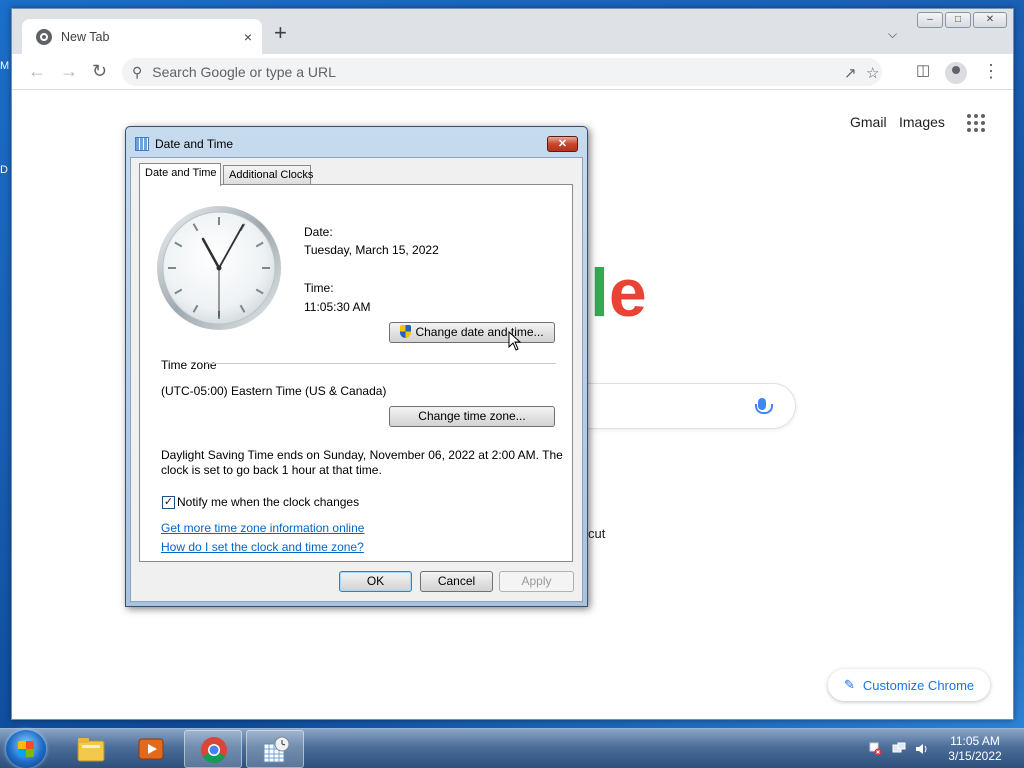 This screenshot has height=768, width=1024. Describe the element at coordinates (512, 748) in the screenshot. I see `taskbar: 11:05 AM 3/15/2022` at that location.